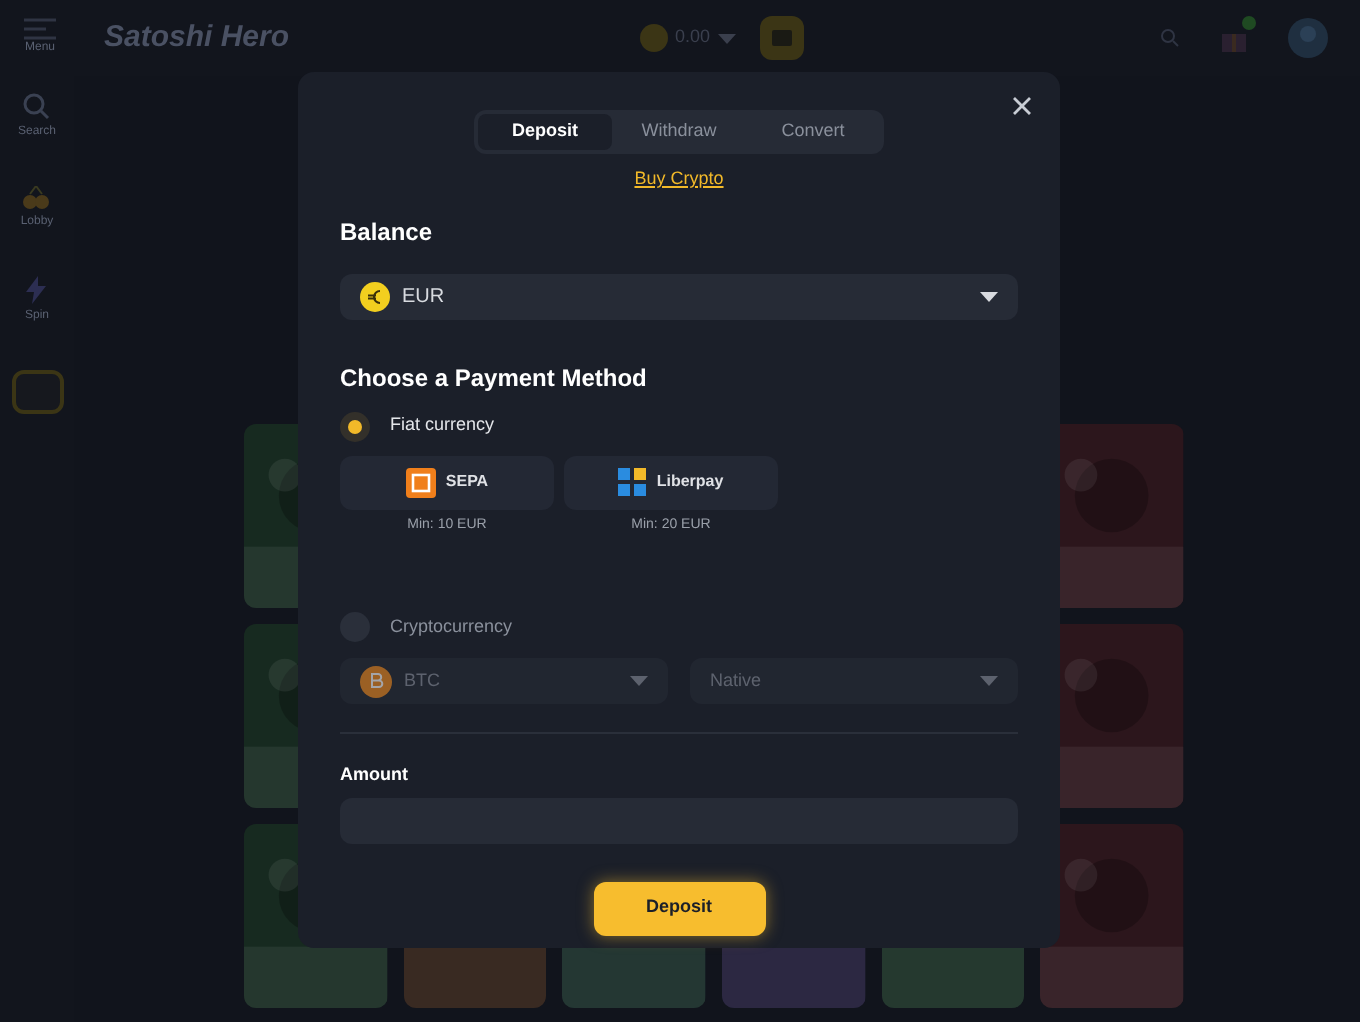 The height and width of the screenshot is (1022, 1360). What do you see at coordinates (854, 681) in the screenshot?
I see `network-select: Native` at bounding box center [854, 681].